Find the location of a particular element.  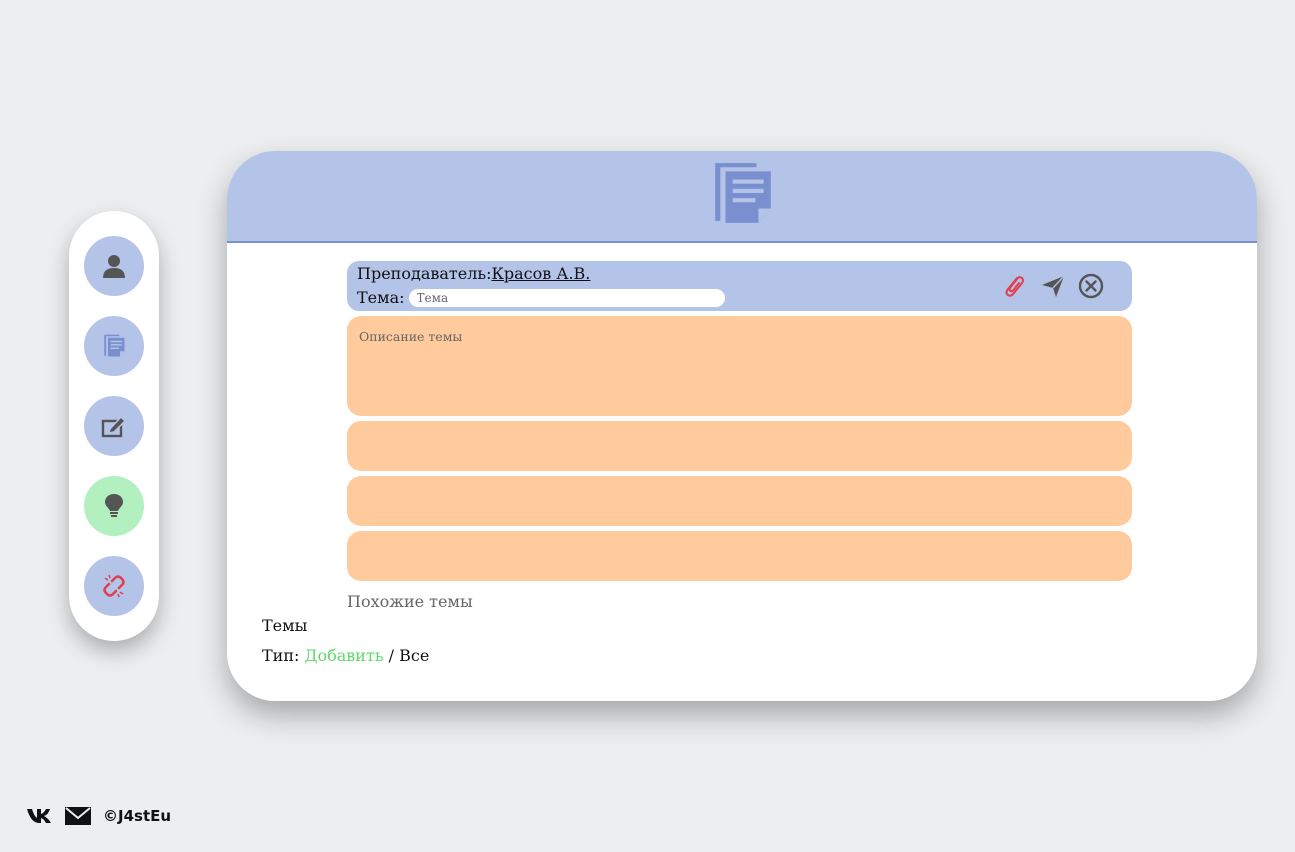

lightbulb-icon is located at coordinates (114, 505).